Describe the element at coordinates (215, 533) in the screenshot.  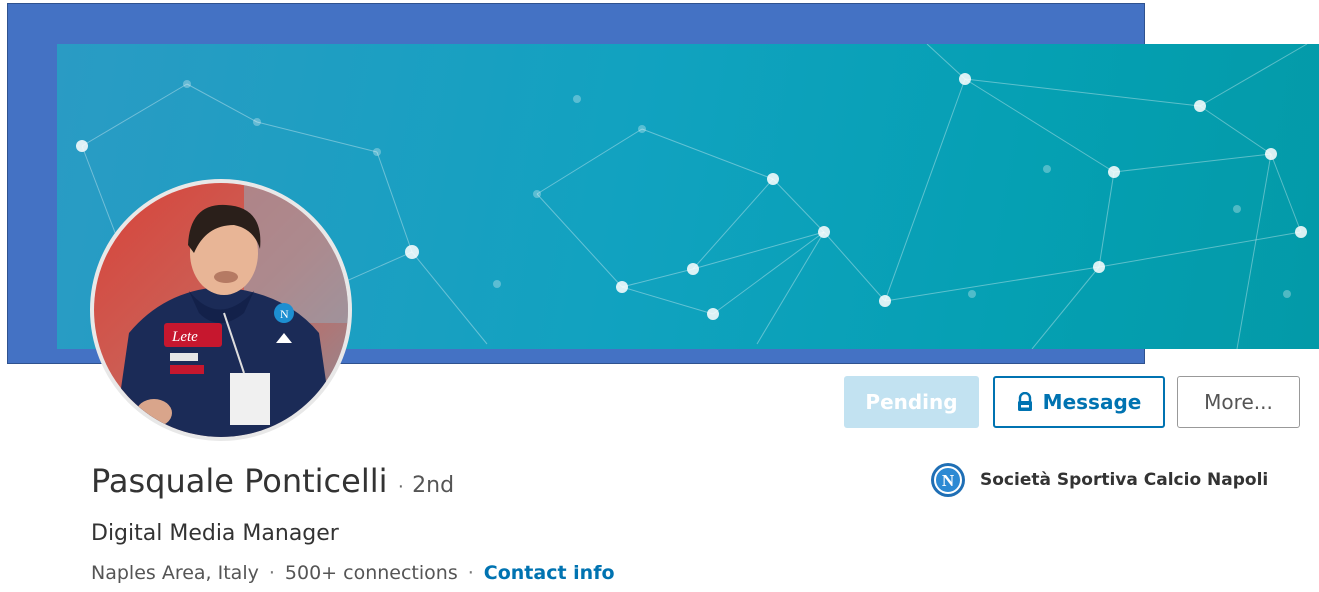
I see `profile-headline: Digital Media Manager` at that location.